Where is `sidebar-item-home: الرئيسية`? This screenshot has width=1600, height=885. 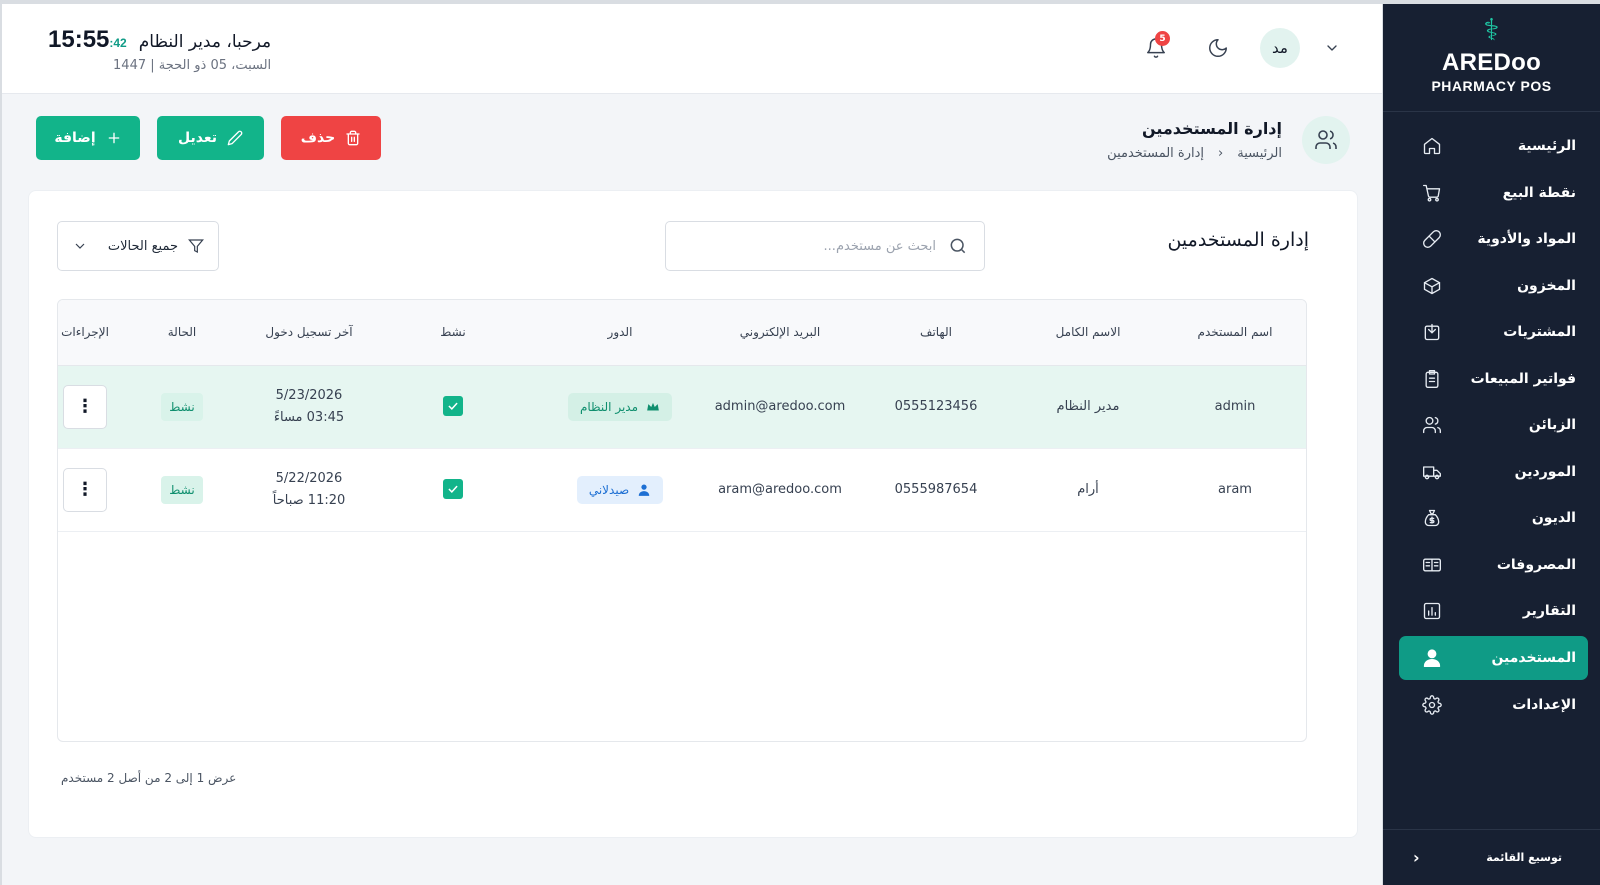 sidebar-item-home: الرئيسية is located at coordinates (1493, 146).